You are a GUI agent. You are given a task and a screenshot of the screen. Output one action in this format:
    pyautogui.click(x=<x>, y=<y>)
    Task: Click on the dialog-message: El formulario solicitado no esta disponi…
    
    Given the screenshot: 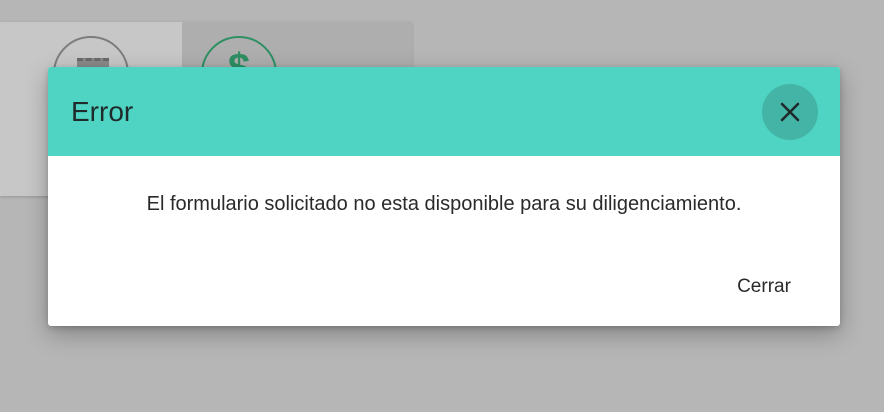 What is the action you would take?
    pyautogui.click(x=444, y=204)
    